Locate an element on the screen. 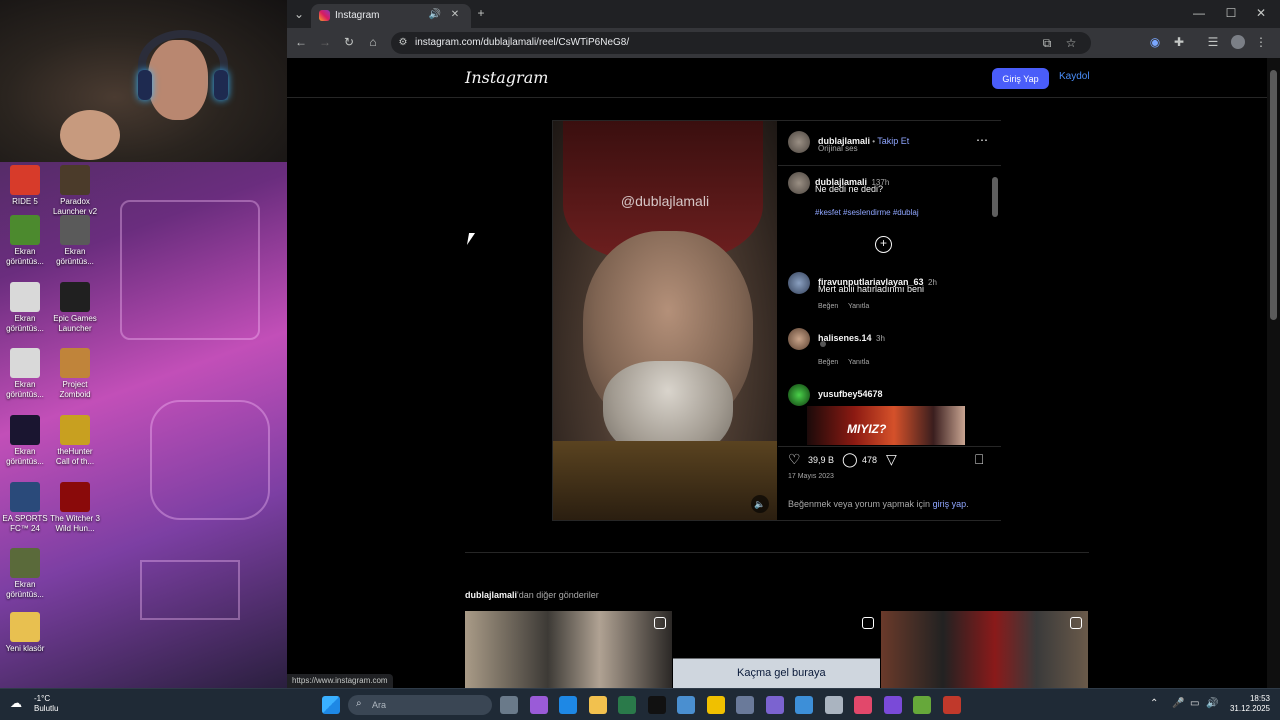 The image size is (1280, 720). home-icon: ⌂ is located at coordinates (373, 42).